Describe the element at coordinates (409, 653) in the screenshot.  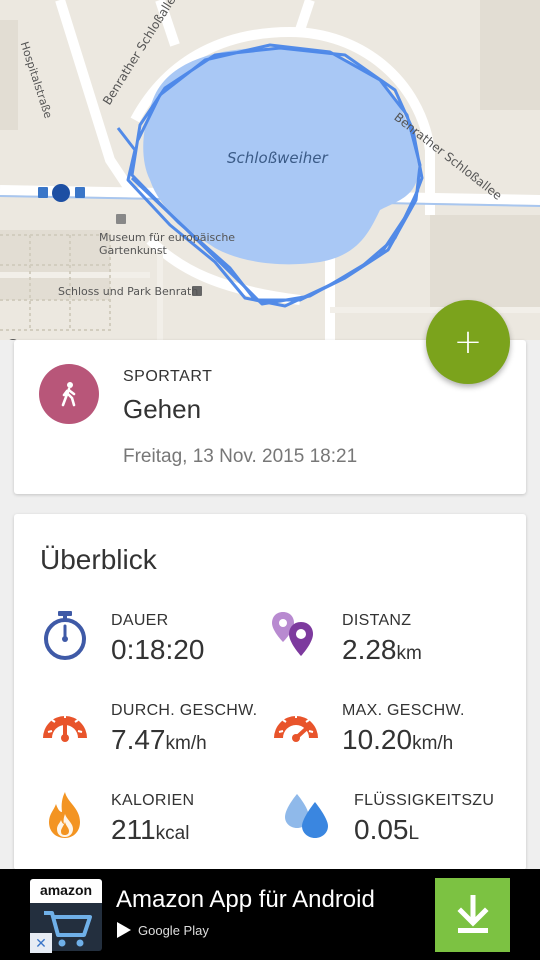
I see `stat-distance-unit: km` at that location.